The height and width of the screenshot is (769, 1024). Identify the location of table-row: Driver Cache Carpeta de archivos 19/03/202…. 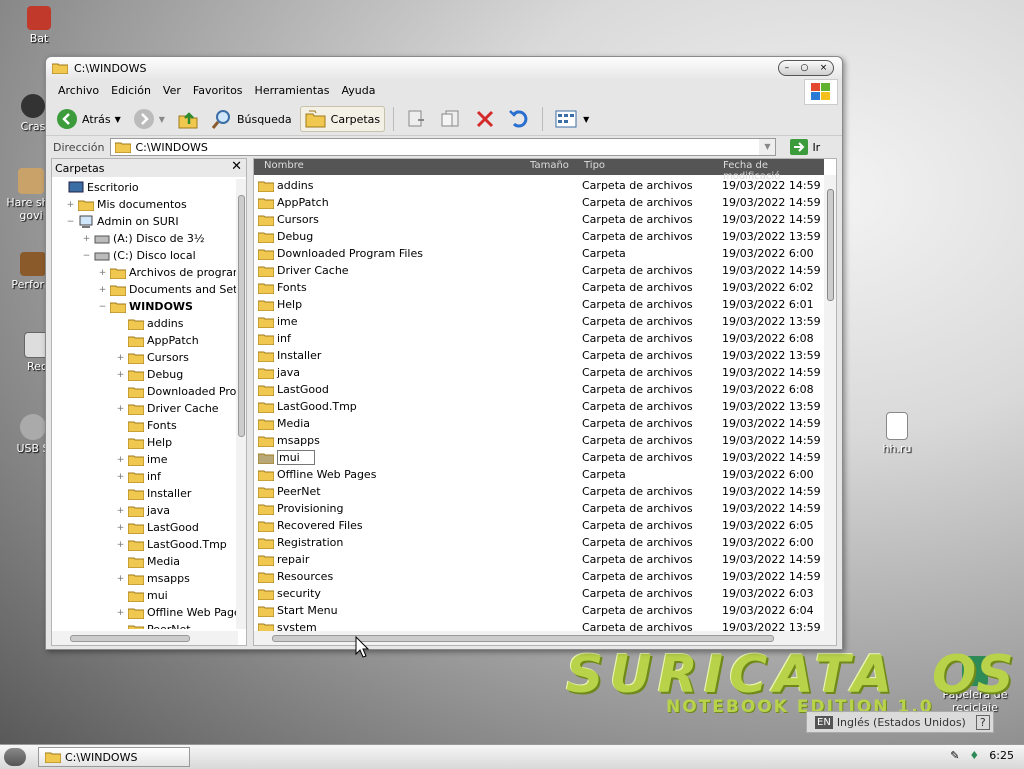
(539, 270).